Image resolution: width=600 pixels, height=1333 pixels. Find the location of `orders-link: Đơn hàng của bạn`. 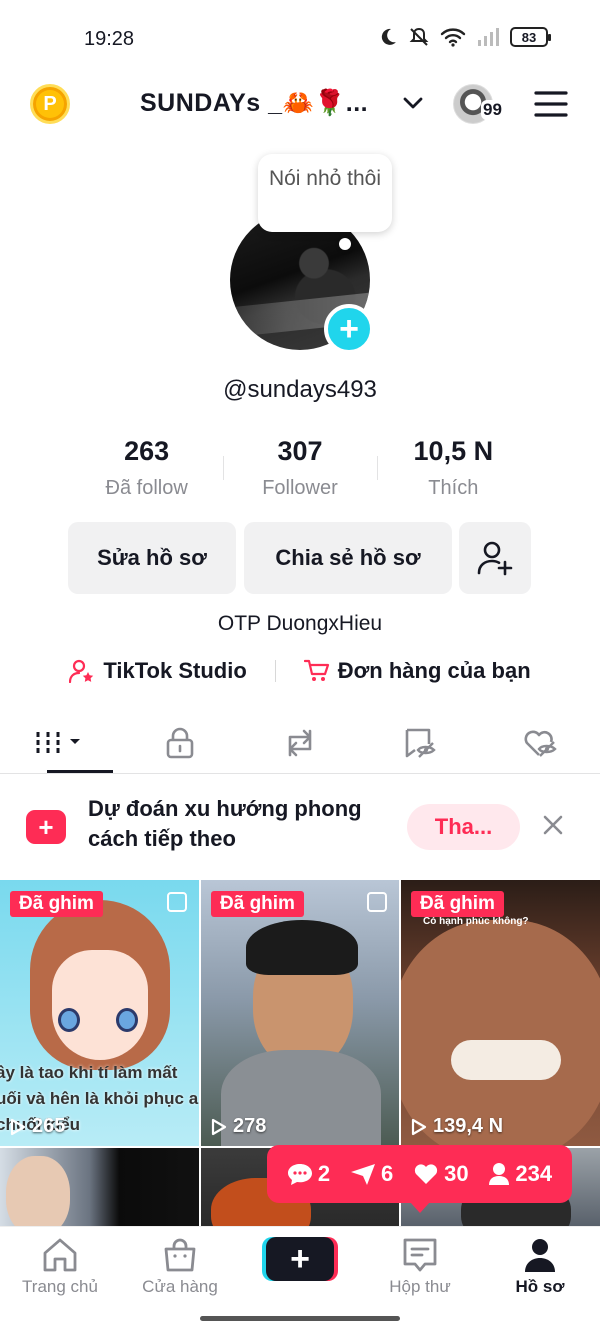

orders-link: Đơn hàng của bạn is located at coordinates (417, 671).